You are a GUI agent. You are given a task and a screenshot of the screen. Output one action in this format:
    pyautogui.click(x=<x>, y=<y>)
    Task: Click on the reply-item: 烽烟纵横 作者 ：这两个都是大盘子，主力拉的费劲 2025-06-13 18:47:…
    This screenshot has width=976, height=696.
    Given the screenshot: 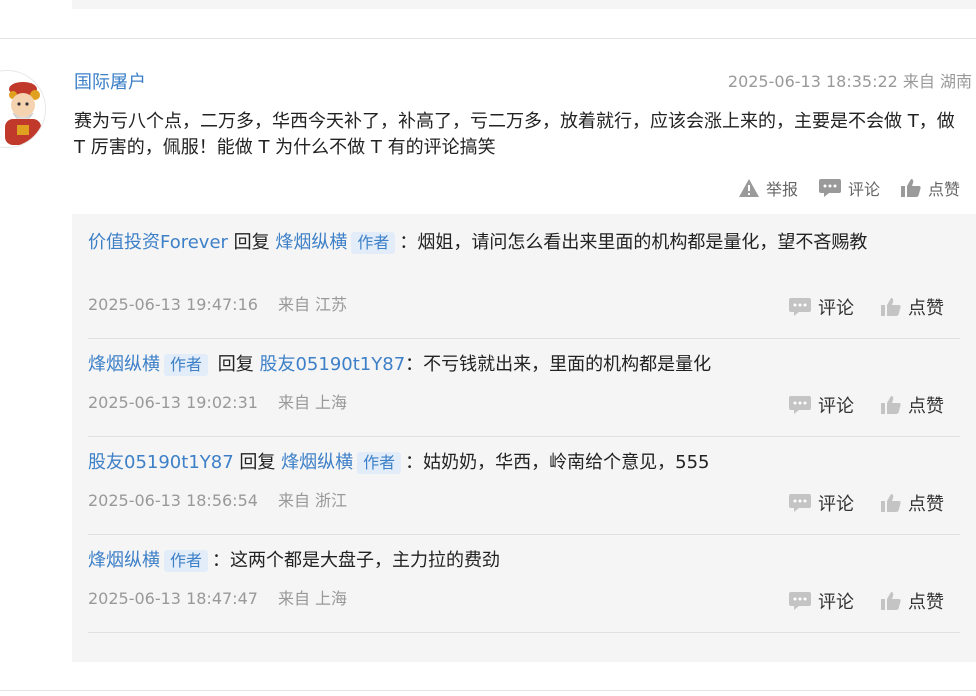 What is the action you would take?
    pyautogui.click(x=524, y=590)
    